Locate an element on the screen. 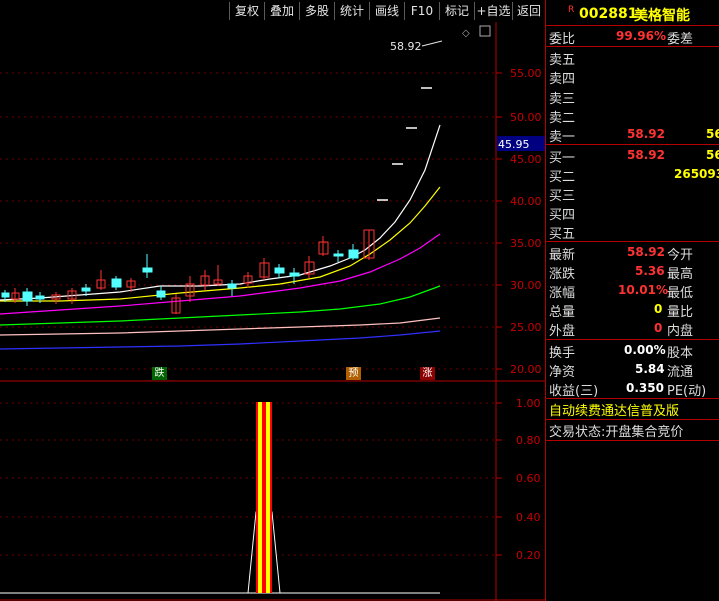 Image resolution: width=719 pixels, height=601 pixels. high-price-arrow is located at coordinates (432, 43).